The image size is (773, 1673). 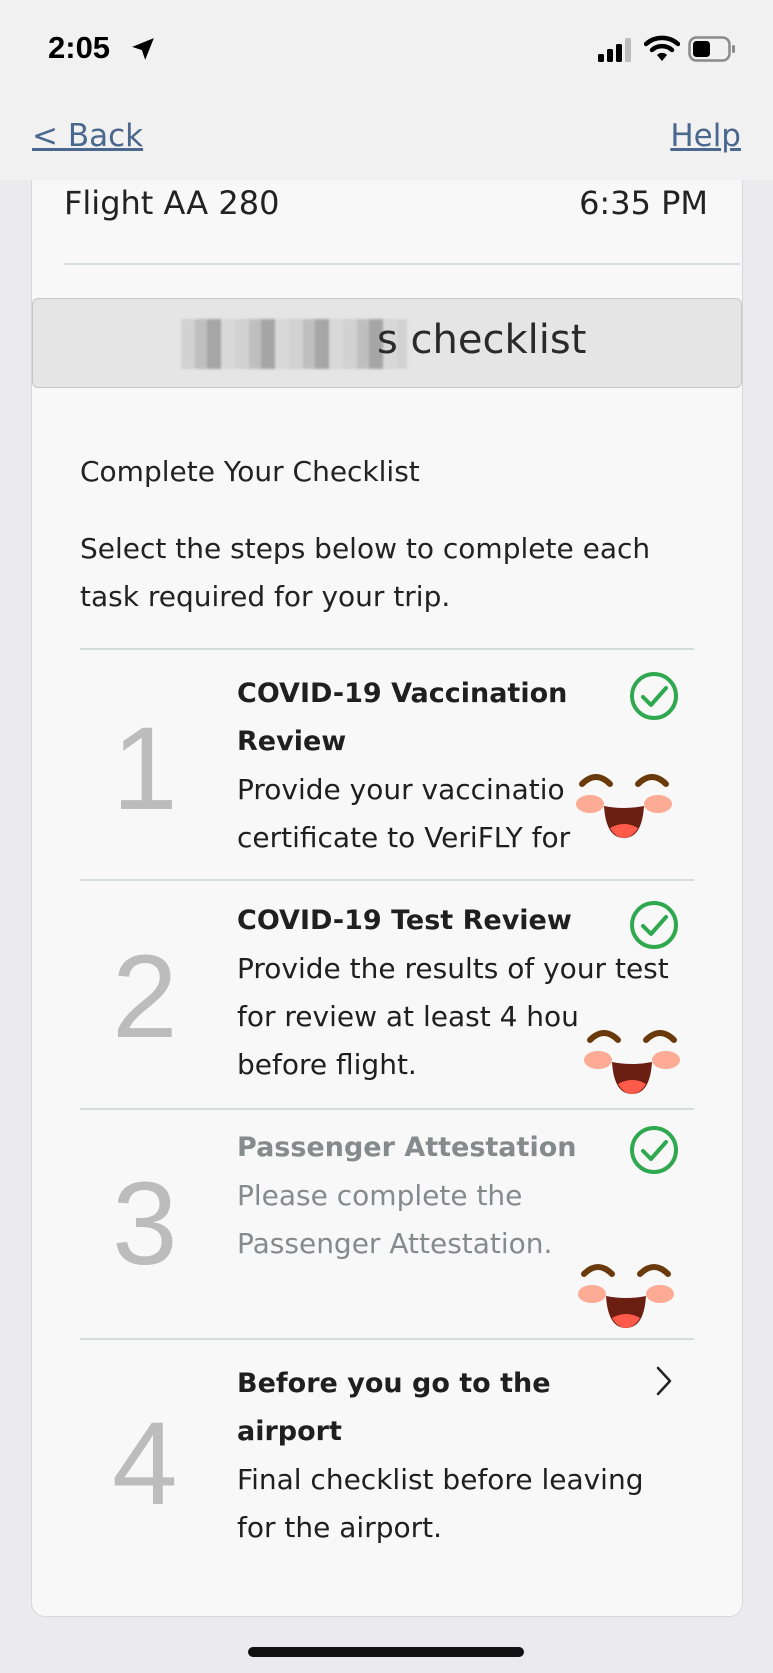 I want to click on step-title: COVID-19 Test Review, so click(x=404, y=920).